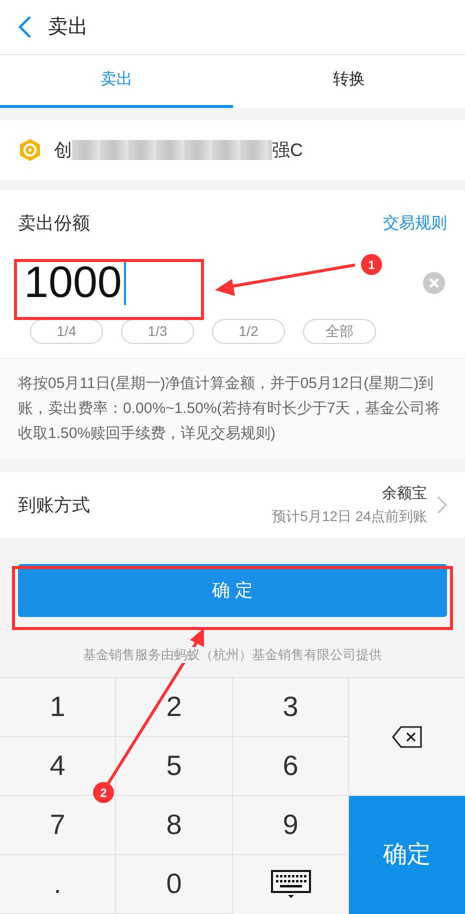 The width and height of the screenshot is (465, 914). What do you see at coordinates (66, 331) in the screenshot?
I see `quick-amount-button: 1/4` at bounding box center [66, 331].